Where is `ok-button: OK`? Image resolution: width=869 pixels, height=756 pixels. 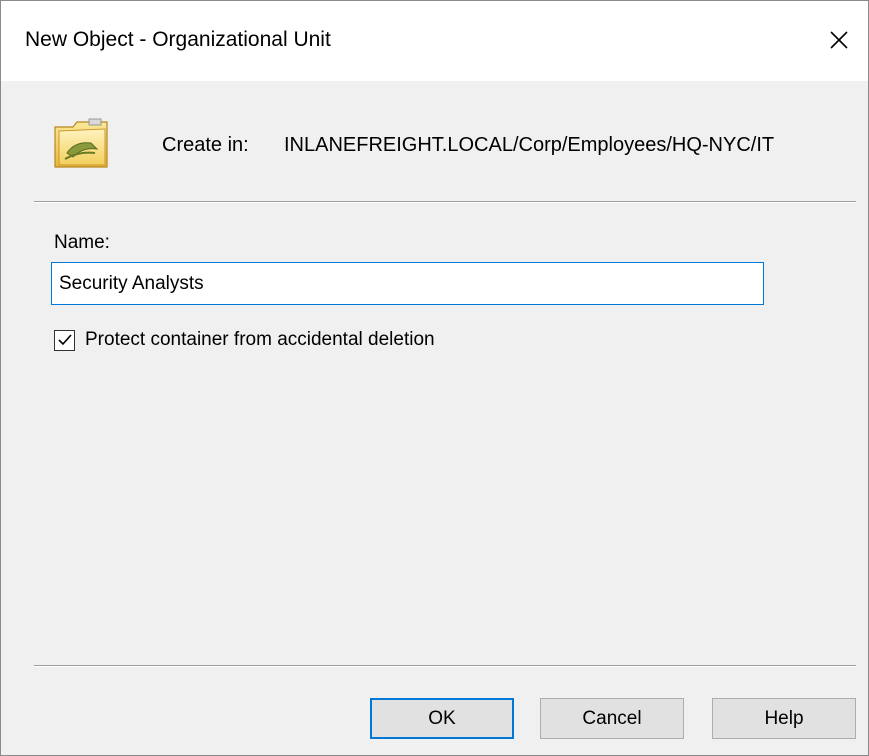
ok-button: OK is located at coordinates (442, 718).